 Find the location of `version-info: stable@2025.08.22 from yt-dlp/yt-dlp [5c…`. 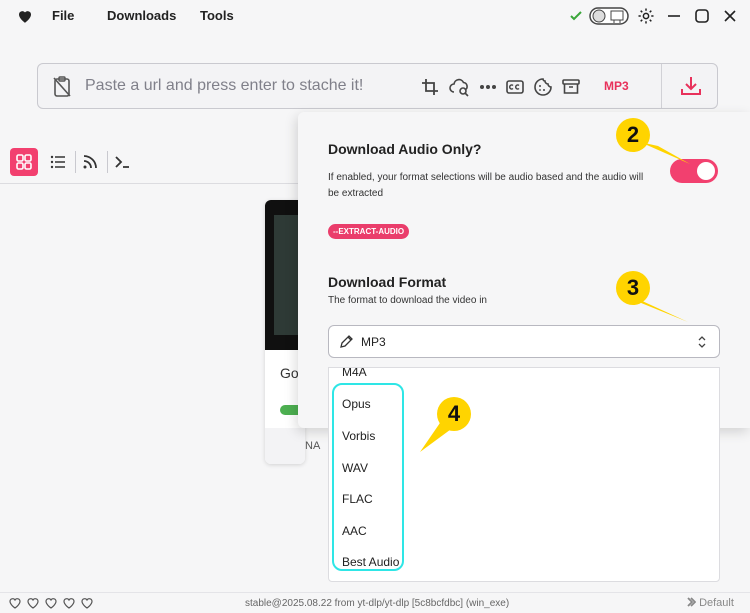

version-info: stable@2025.08.22 from yt-dlp/yt-dlp [5c… is located at coordinates (377, 603).